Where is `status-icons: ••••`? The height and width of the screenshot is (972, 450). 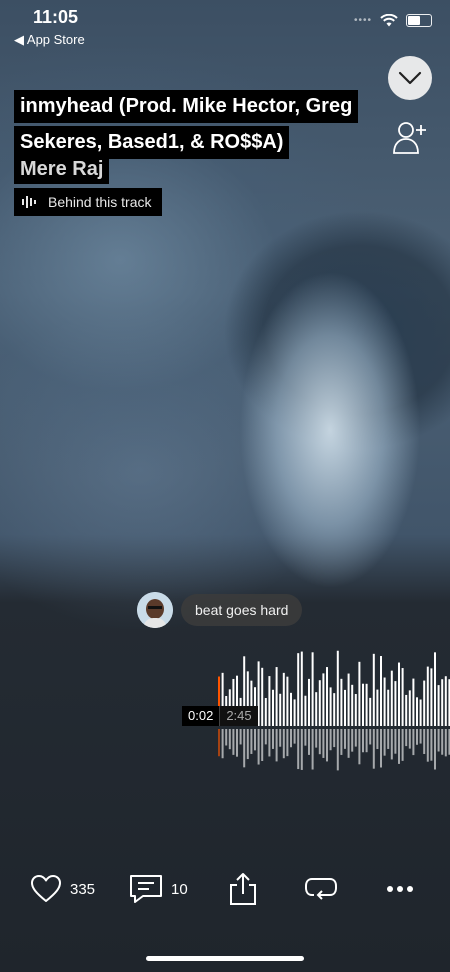
status-icons: •••• is located at coordinates (393, 20).